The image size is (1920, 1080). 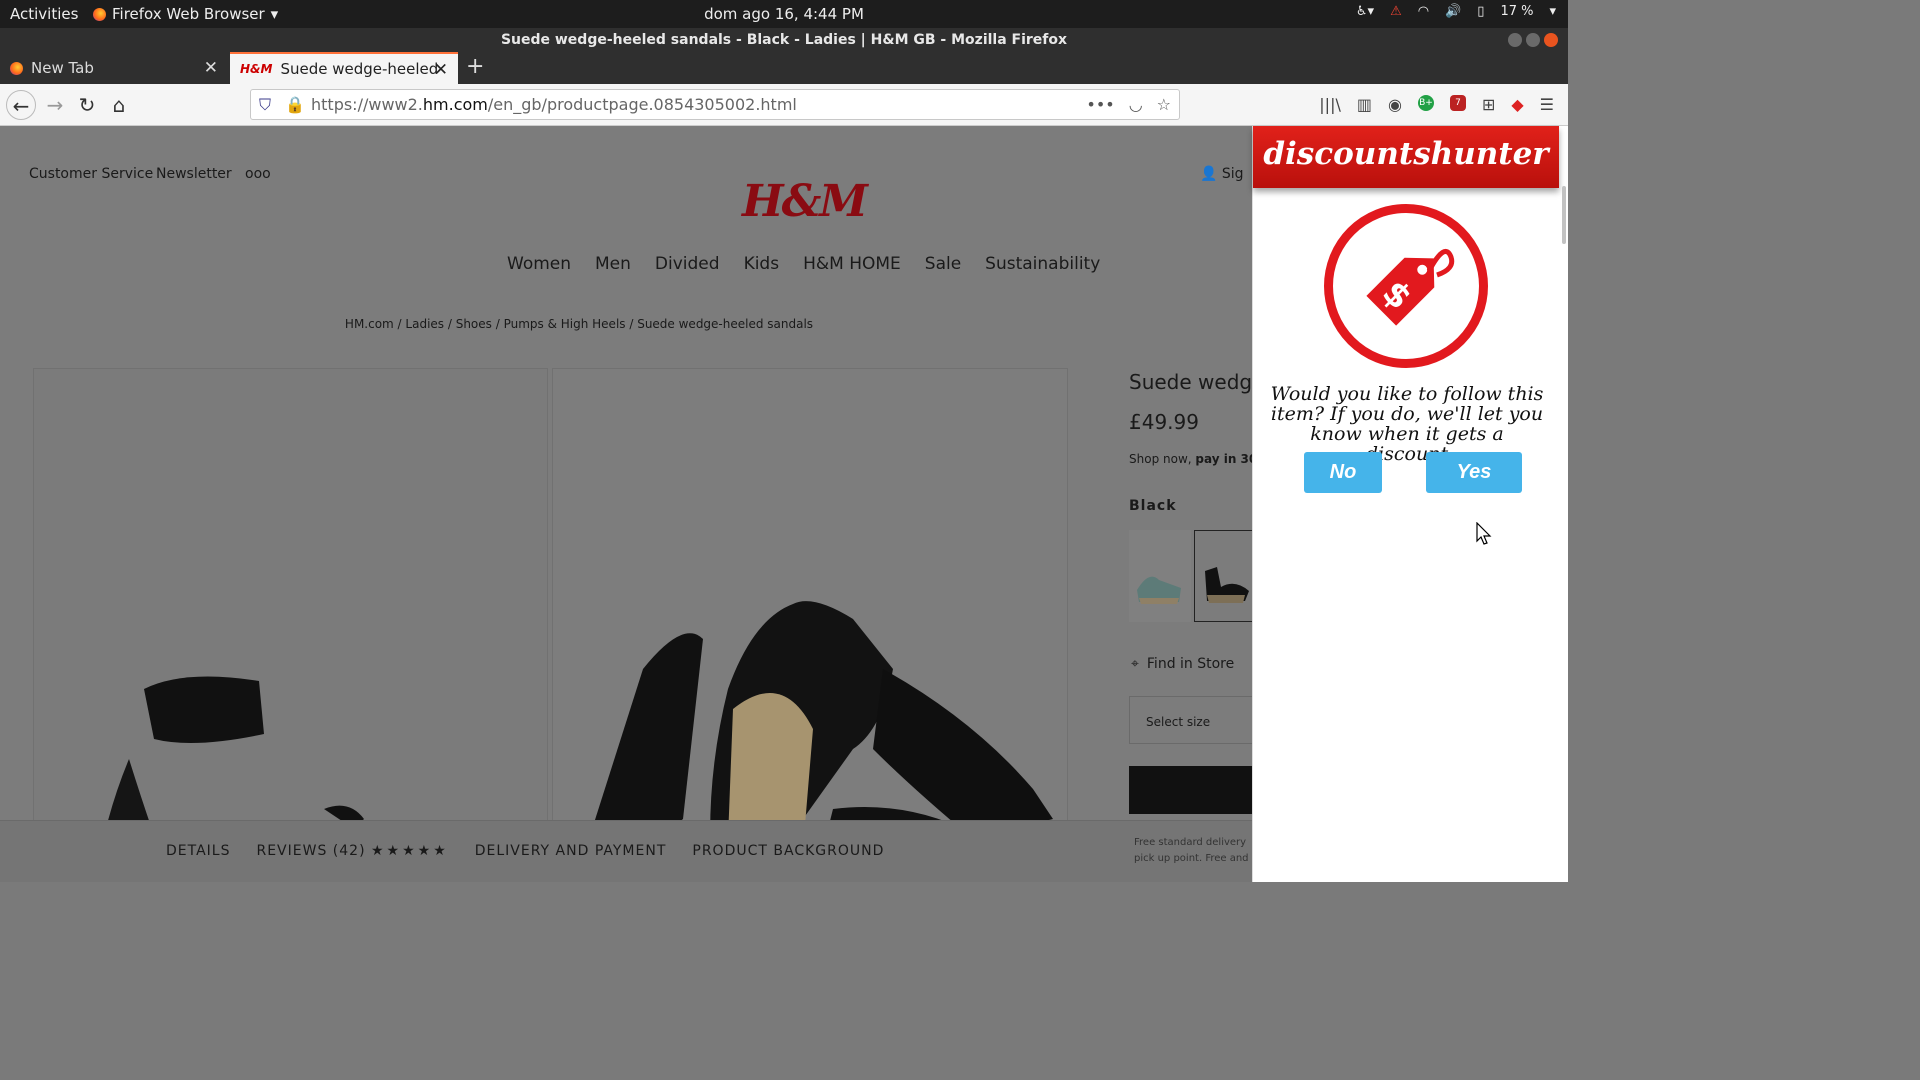 What do you see at coordinates (114, 68) in the screenshot?
I see `tab-new-tab: New Tab ✕` at bounding box center [114, 68].